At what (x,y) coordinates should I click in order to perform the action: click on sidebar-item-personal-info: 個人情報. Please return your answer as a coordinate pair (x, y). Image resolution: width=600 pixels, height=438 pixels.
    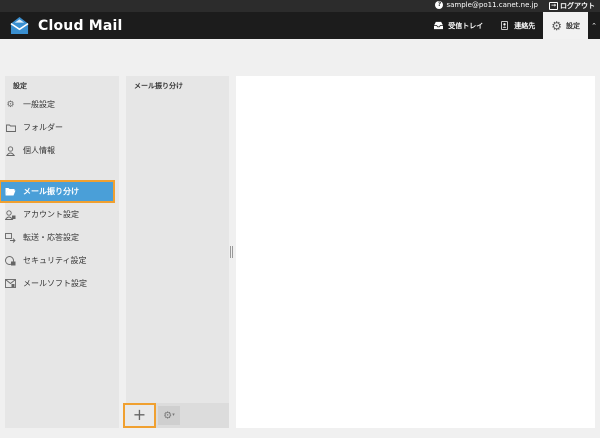
    Looking at the image, I should click on (57, 150).